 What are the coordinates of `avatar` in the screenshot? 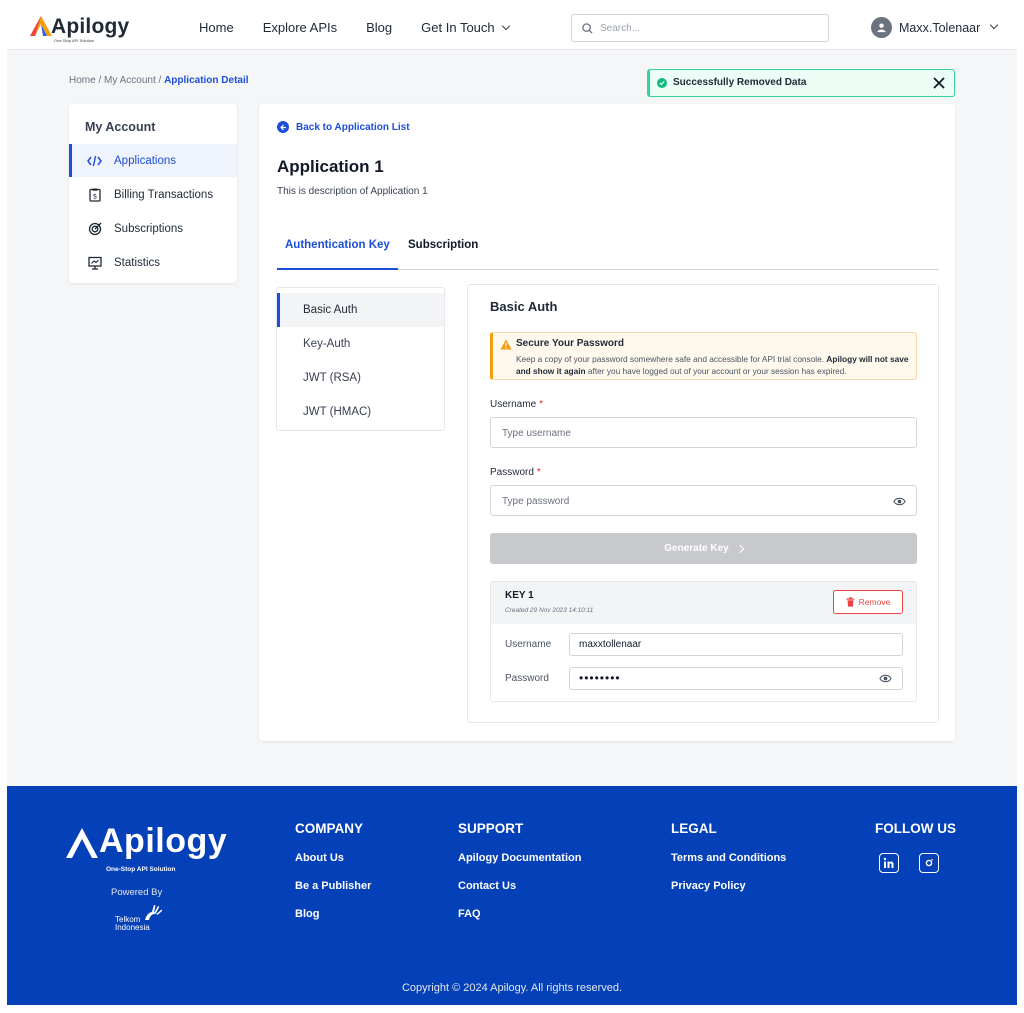 It's located at (881, 27).